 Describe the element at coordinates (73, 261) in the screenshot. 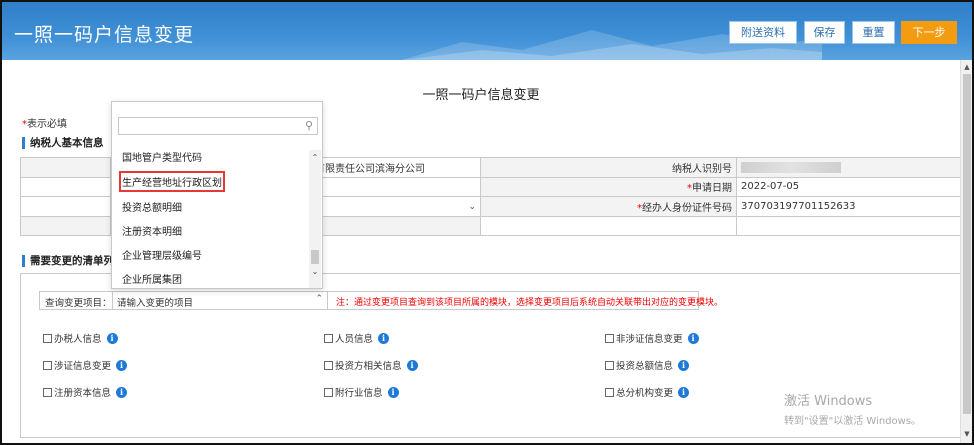

I see `section-title-change-list: 需要变更的清单列表` at that location.